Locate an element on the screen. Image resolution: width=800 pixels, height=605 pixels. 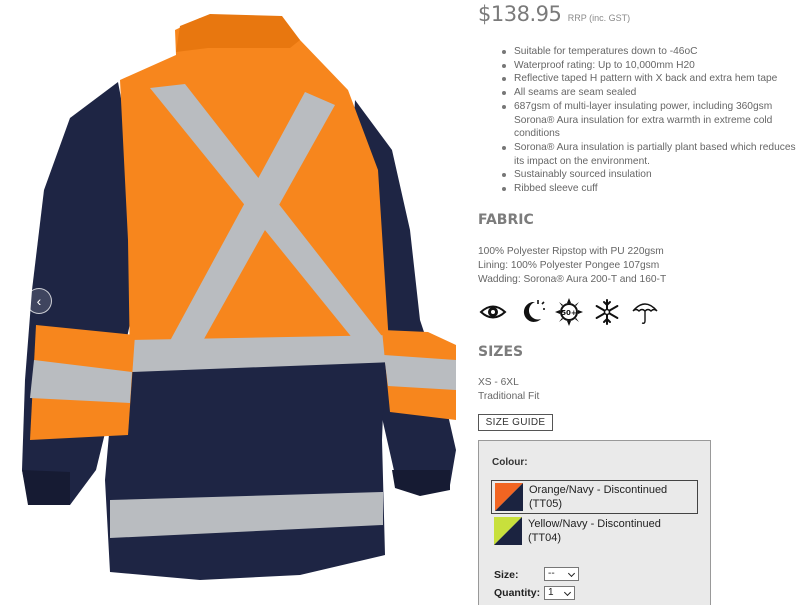
colour-option-orange-navy: Orange/Navy - Discontinued (TT05) is located at coordinates (594, 497).